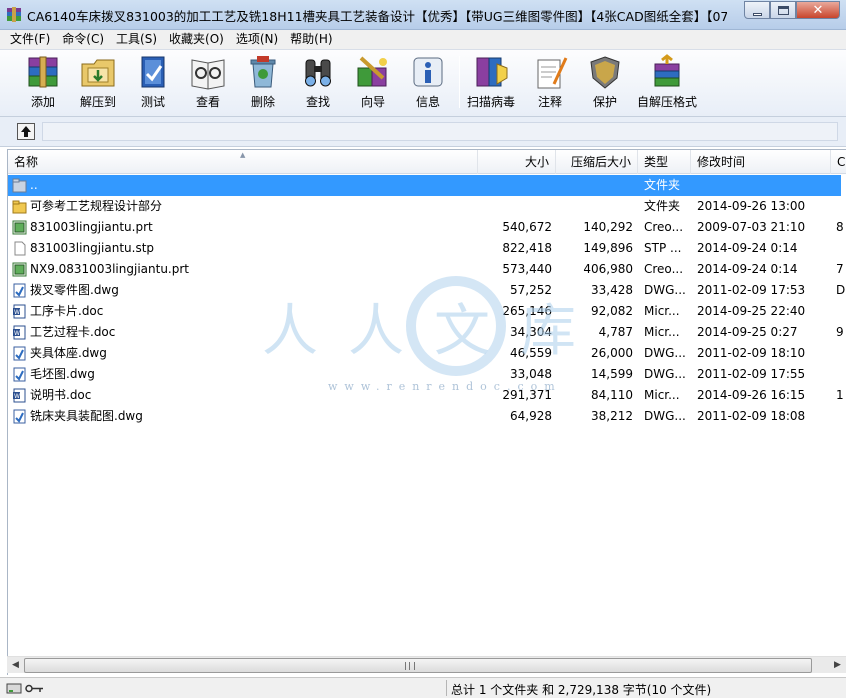 Image resolution: width=846 pixels, height=698 pixels. Describe the element at coordinates (15, 665) in the screenshot. I see `scroll-left-button: ◀` at that location.